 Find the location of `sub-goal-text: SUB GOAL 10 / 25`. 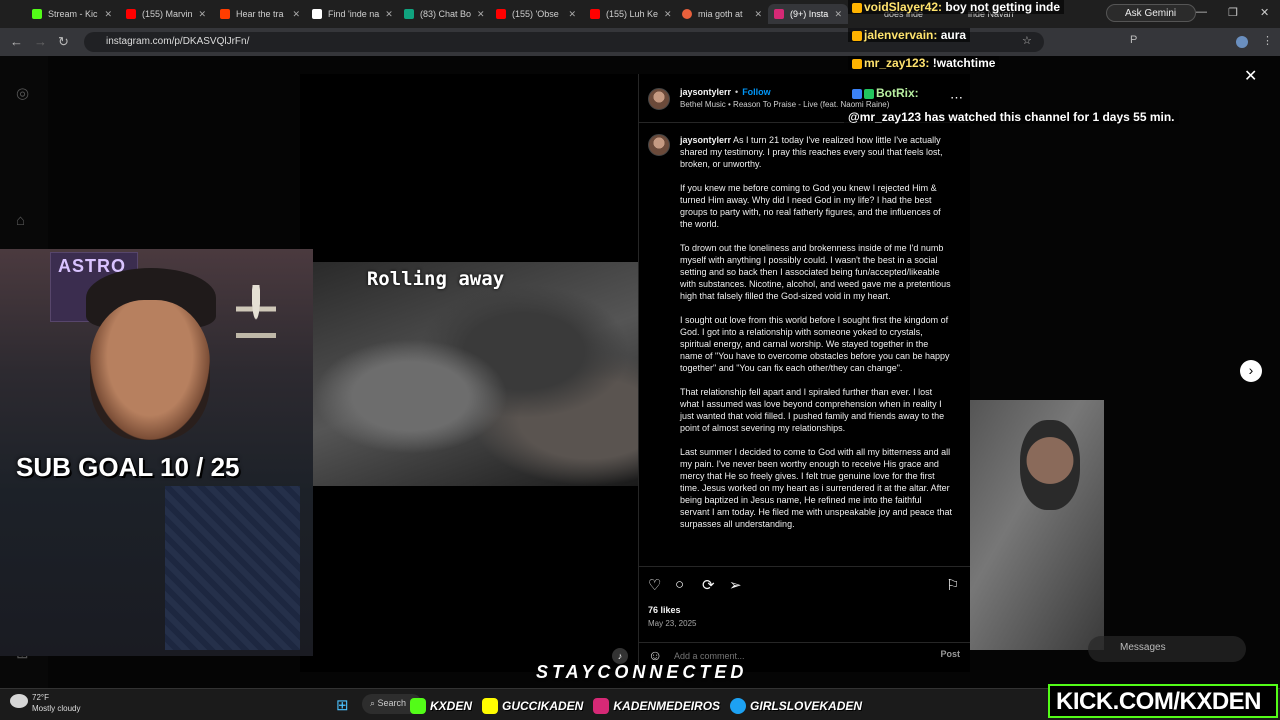

sub-goal-text: SUB GOAL 10 / 25 is located at coordinates (128, 467).